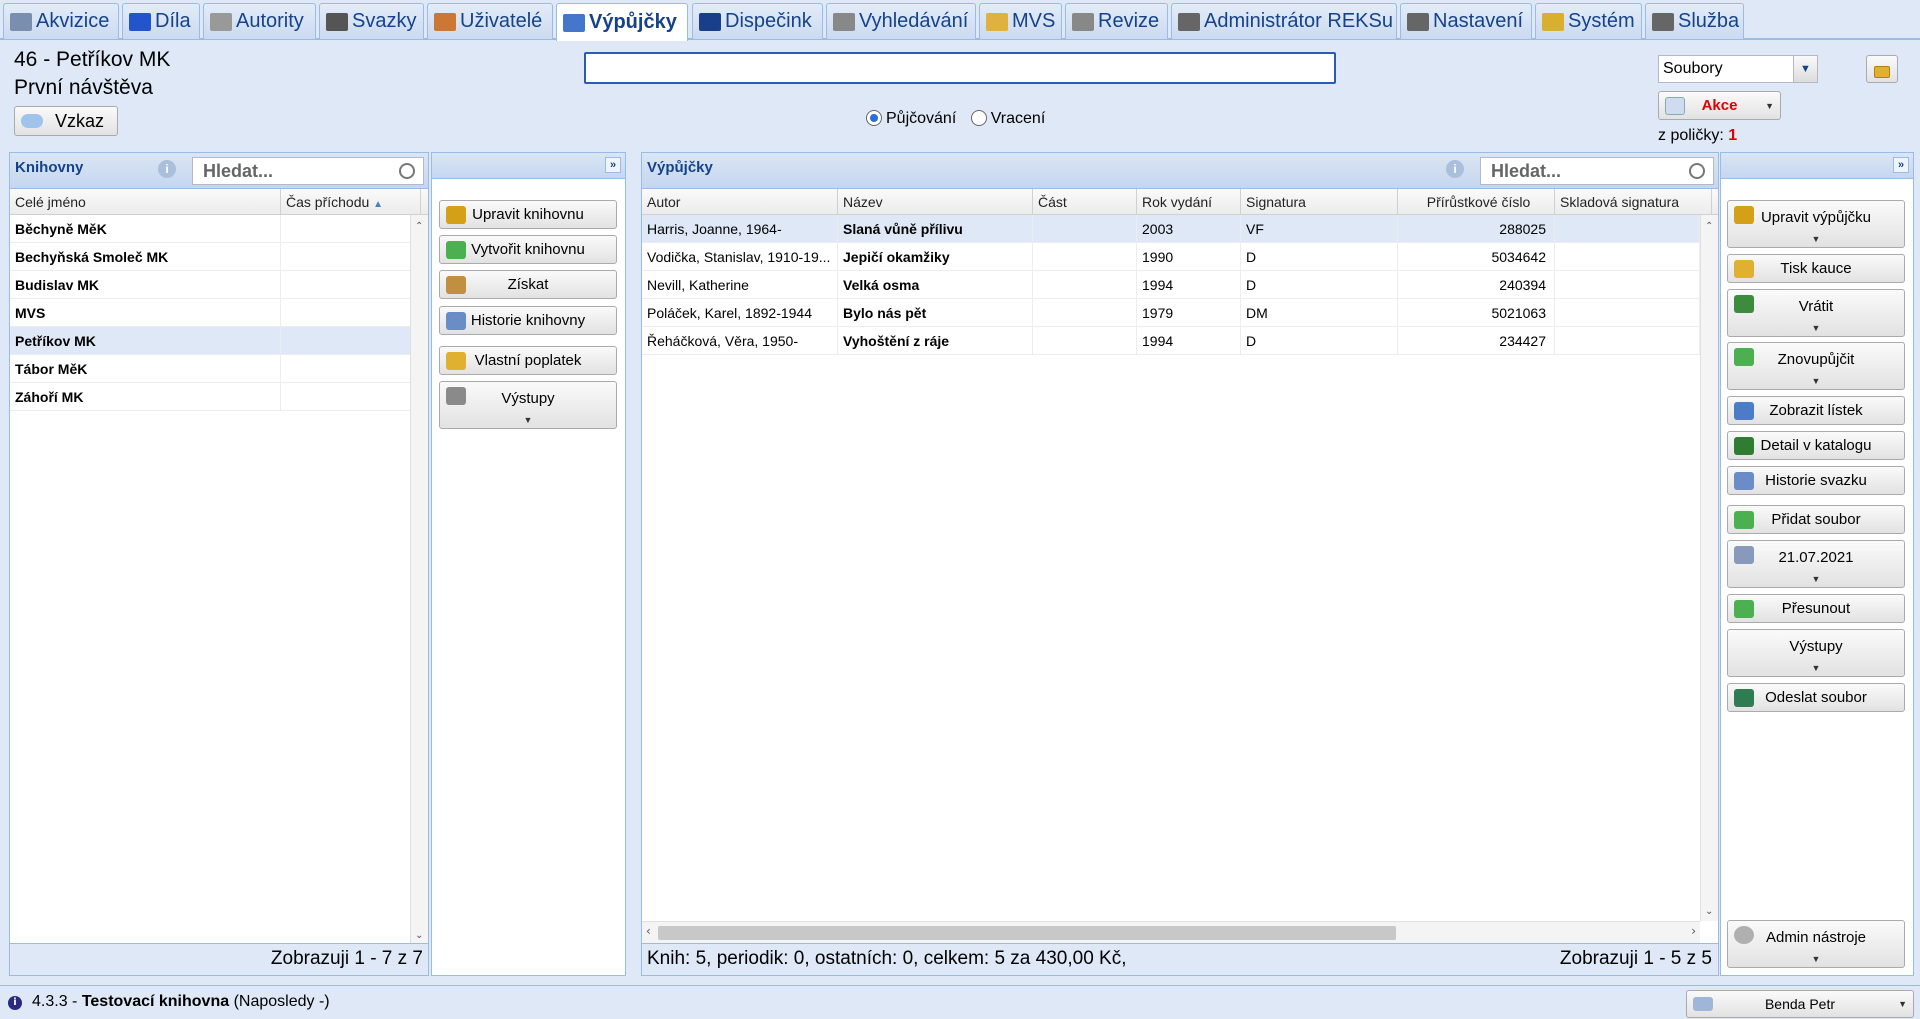 This screenshot has height=1019, width=1920. Describe the element at coordinates (1816, 224) in the screenshot. I see `upravit-výpůjčku-button: Upravit výpůjčku ▼` at that location.